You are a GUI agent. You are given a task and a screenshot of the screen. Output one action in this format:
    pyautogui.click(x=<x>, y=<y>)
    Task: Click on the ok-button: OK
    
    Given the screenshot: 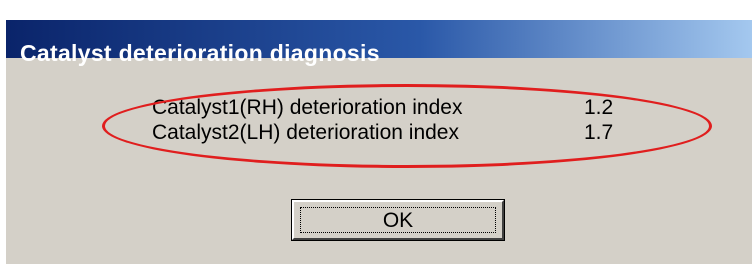 What is the action you would take?
    pyautogui.click(x=398, y=220)
    